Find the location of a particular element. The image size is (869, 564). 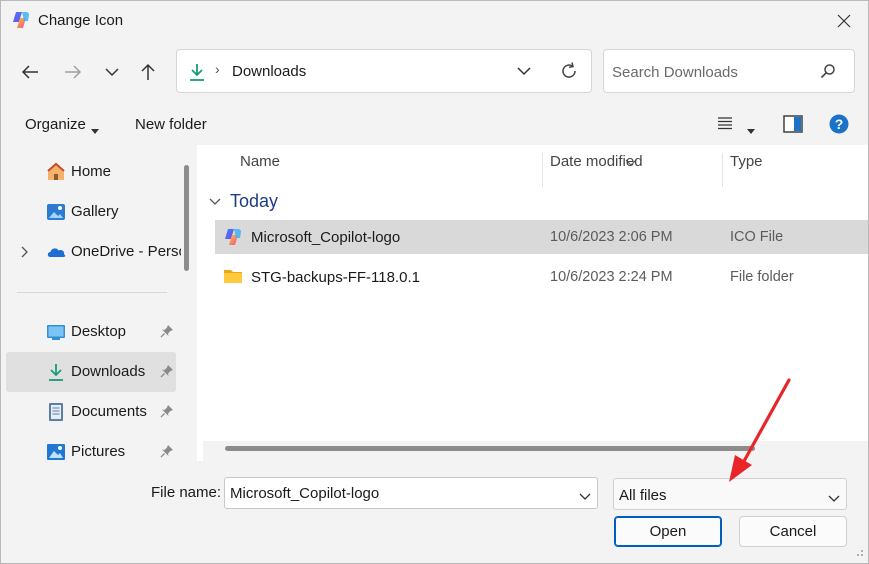

list-view-icon is located at coordinates (725, 123).